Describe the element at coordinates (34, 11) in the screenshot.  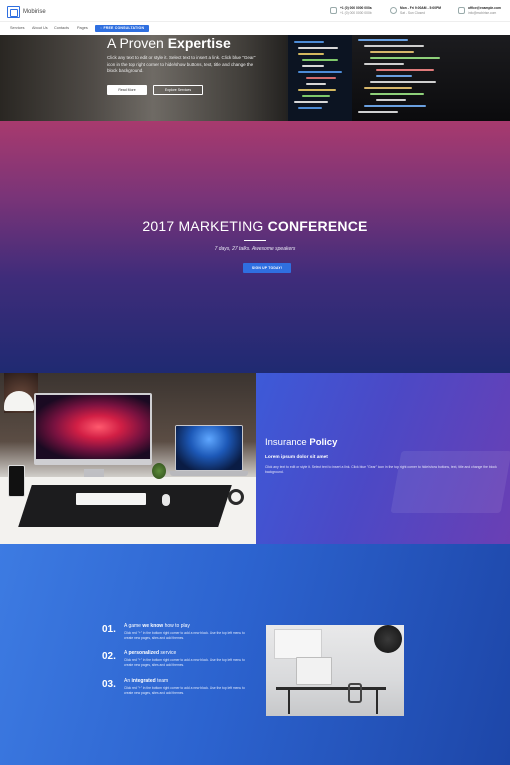
I see `brand-name: Mobirise` at that location.